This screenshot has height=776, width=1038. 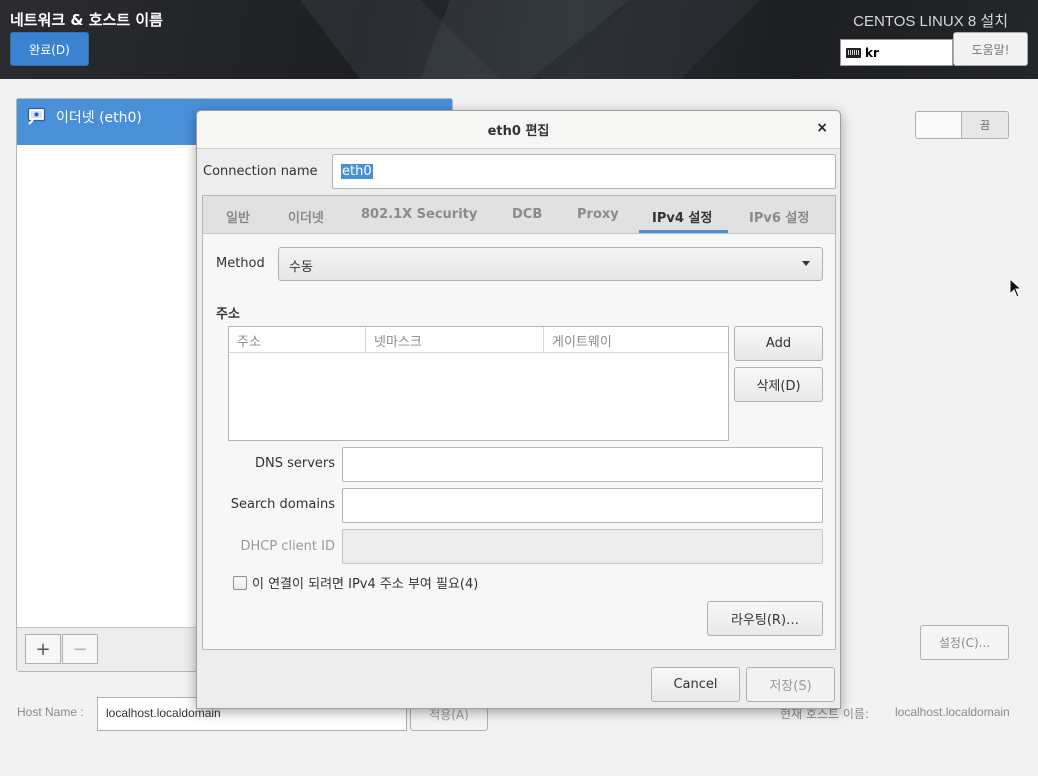 What do you see at coordinates (240, 263) in the screenshot?
I see `method-label: Method` at bounding box center [240, 263].